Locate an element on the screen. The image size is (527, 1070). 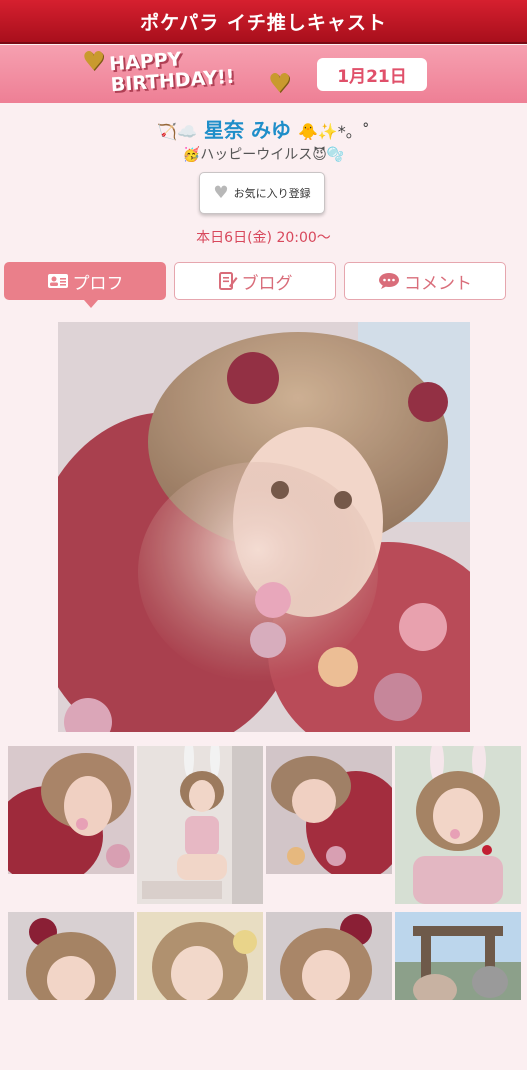
tab-label: ブログ is located at coordinates (267, 283).